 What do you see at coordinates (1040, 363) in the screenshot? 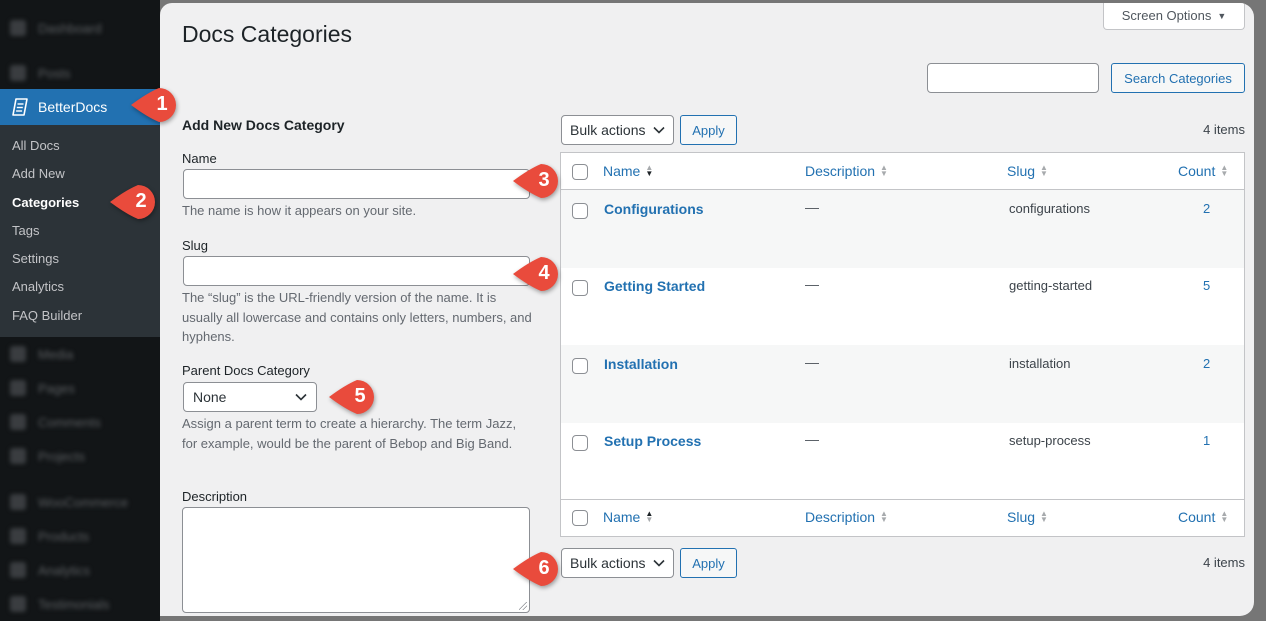
I see `category-slug: installation` at bounding box center [1040, 363].